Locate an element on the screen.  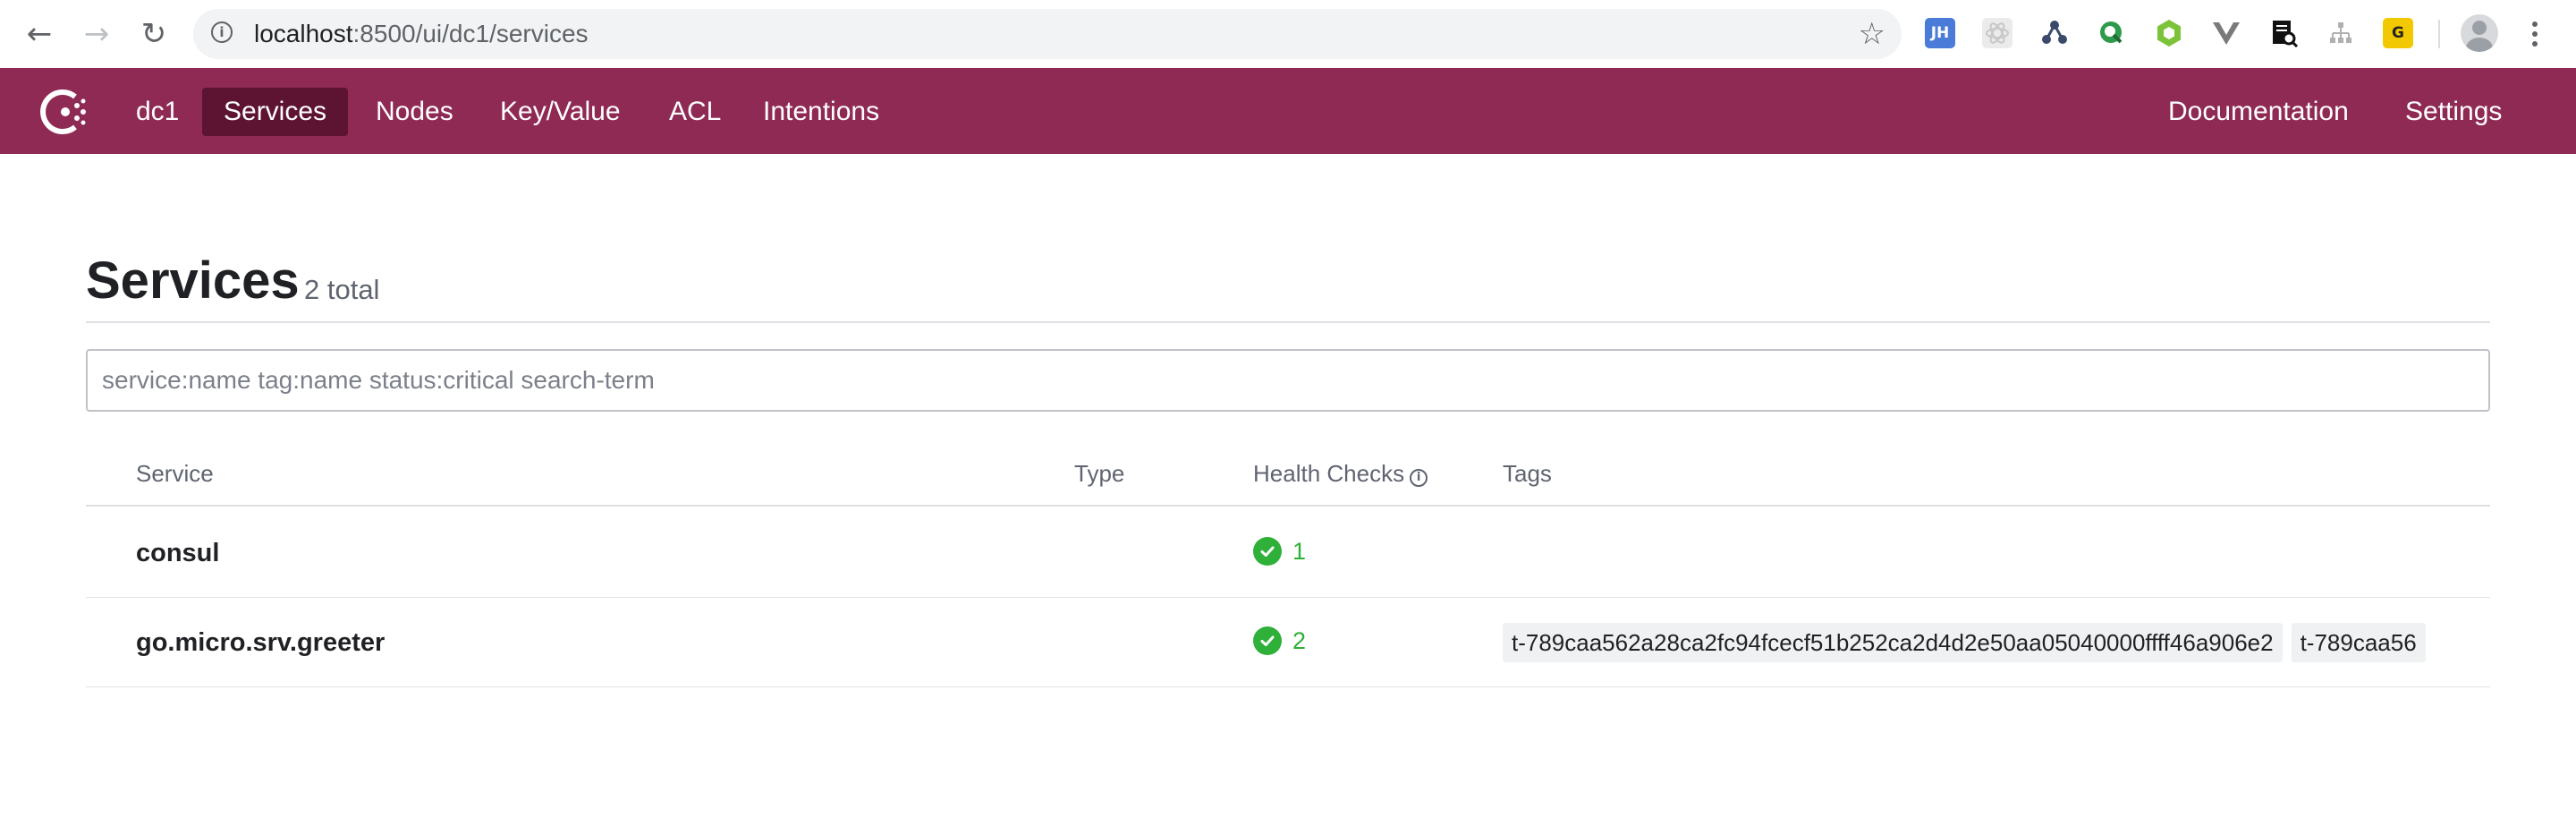
title-divider is located at coordinates (1288, 322).